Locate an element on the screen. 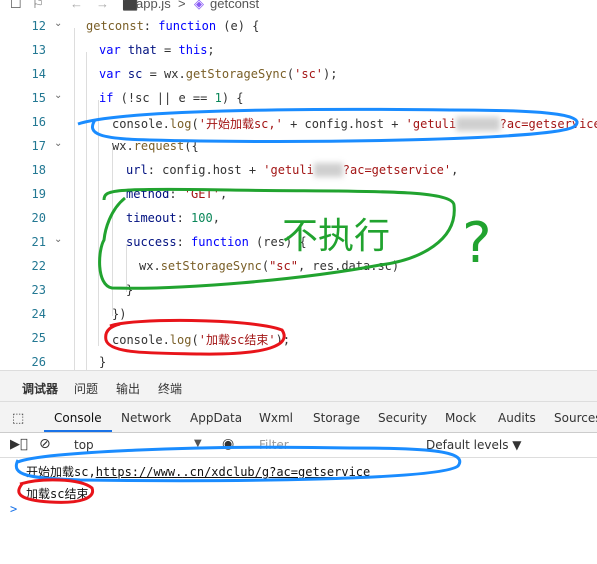 The width and height of the screenshot is (597, 564). code-line: 23 } is located at coordinates (298, 290).